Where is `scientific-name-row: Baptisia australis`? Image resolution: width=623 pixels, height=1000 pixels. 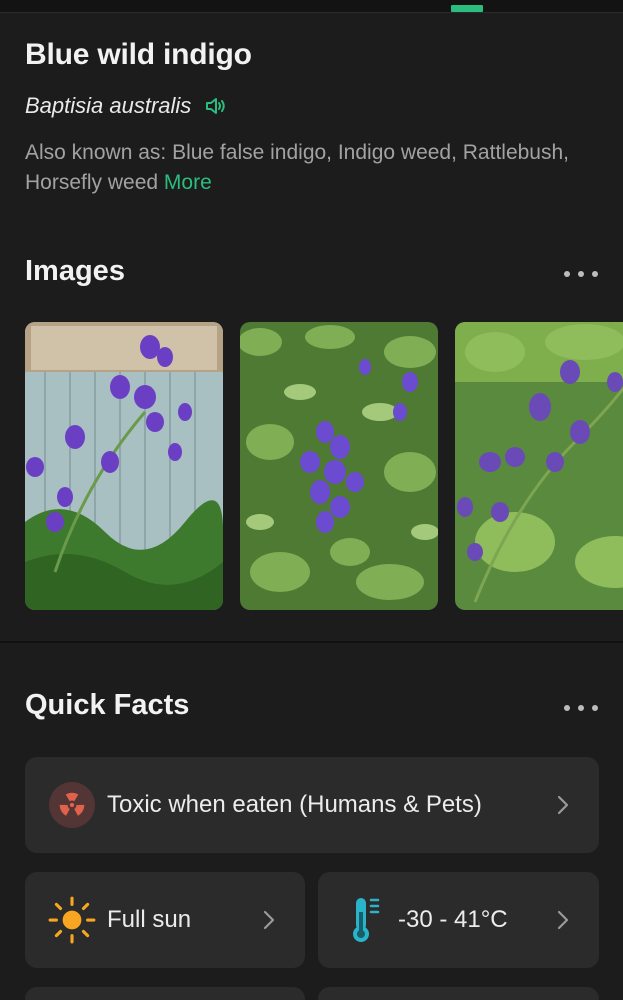 scientific-name-row: Baptisia australis is located at coordinates (126, 106).